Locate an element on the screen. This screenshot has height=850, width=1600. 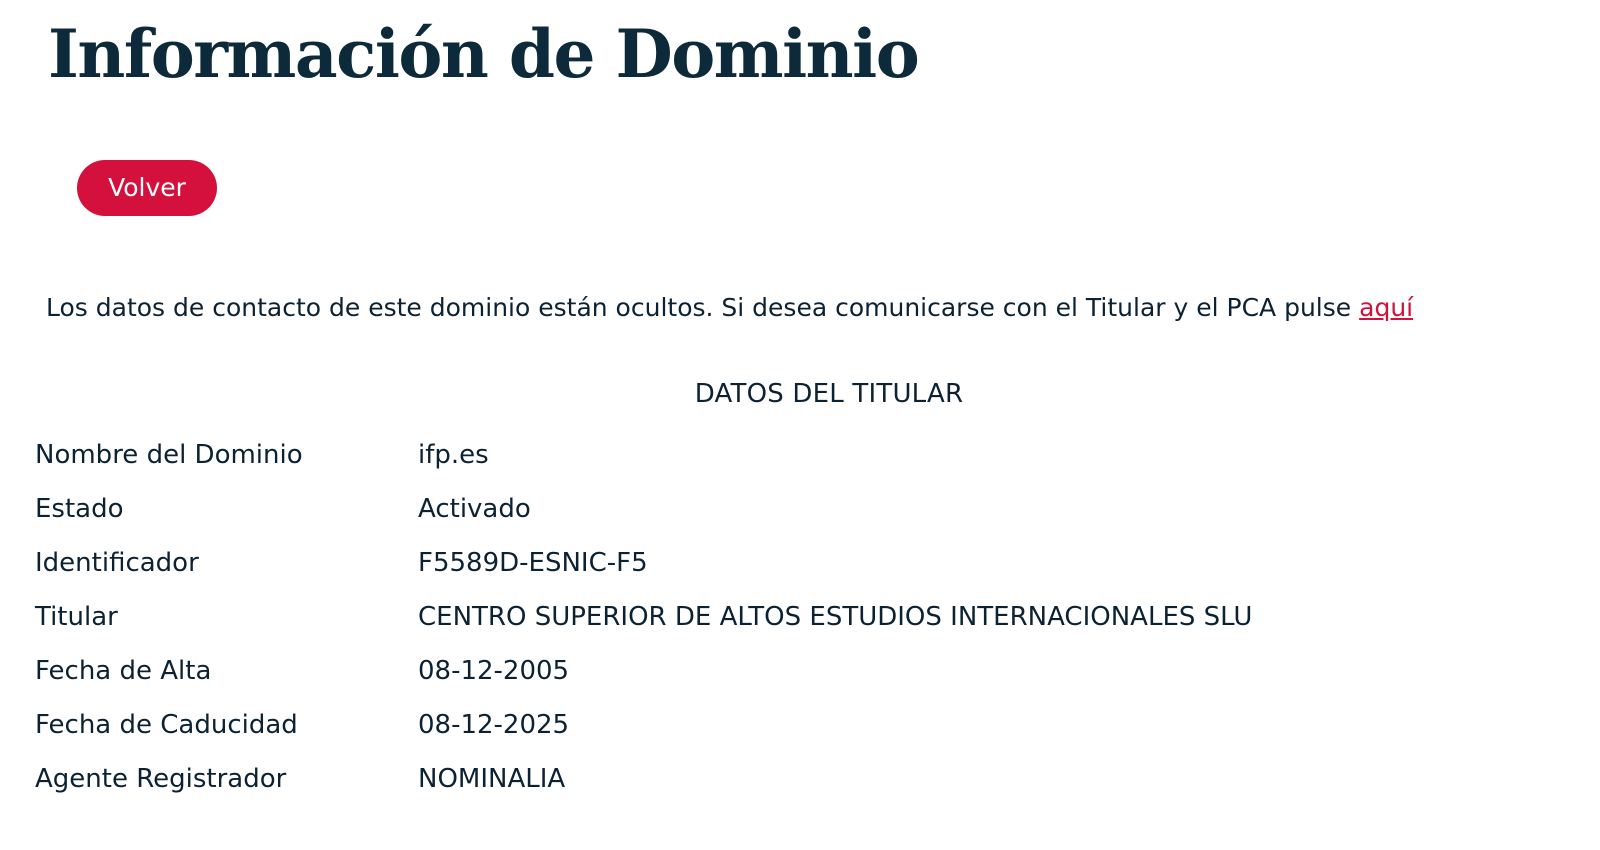
page-title: Información de Dominio is located at coordinates (484, 54).